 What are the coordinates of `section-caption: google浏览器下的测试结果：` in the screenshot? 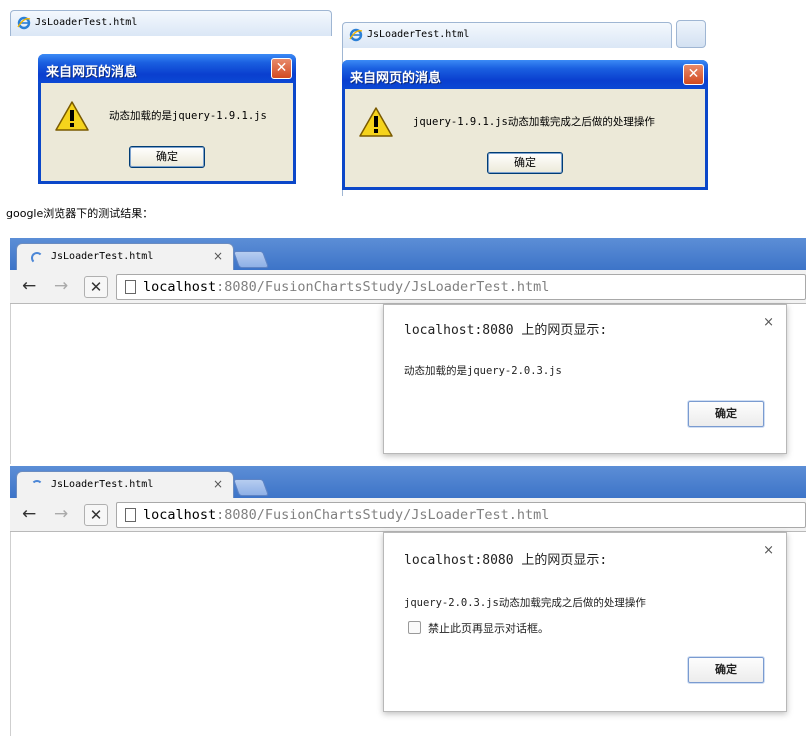 It's located at (80, 213).